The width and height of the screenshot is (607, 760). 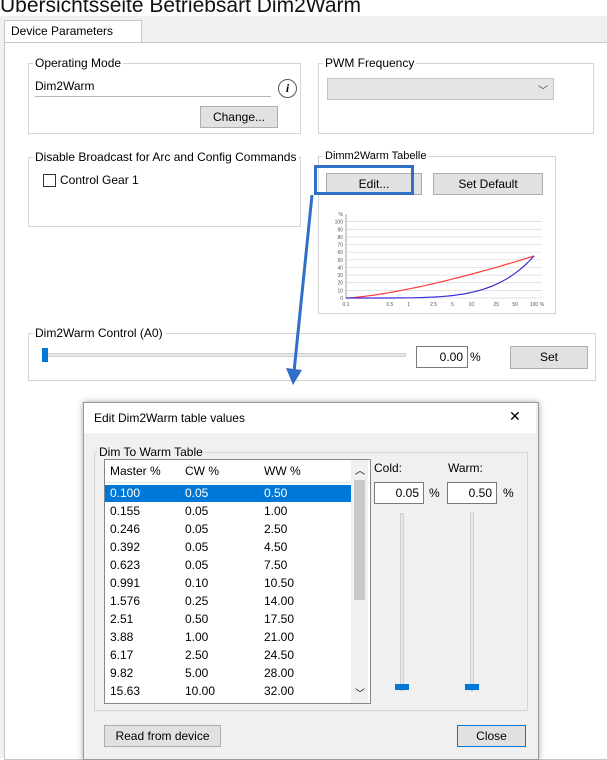 I want to click on cold-slider-thumb, so click(x=402, y=687).